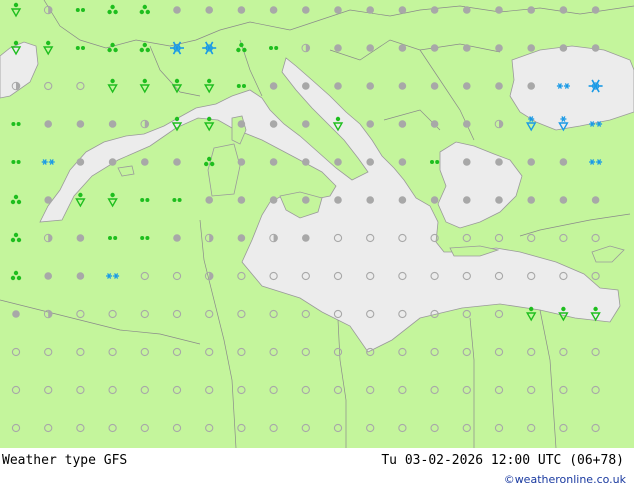 This screenshot has width=634, height=490. I want to click on island-sardinia, so click(224, 170).